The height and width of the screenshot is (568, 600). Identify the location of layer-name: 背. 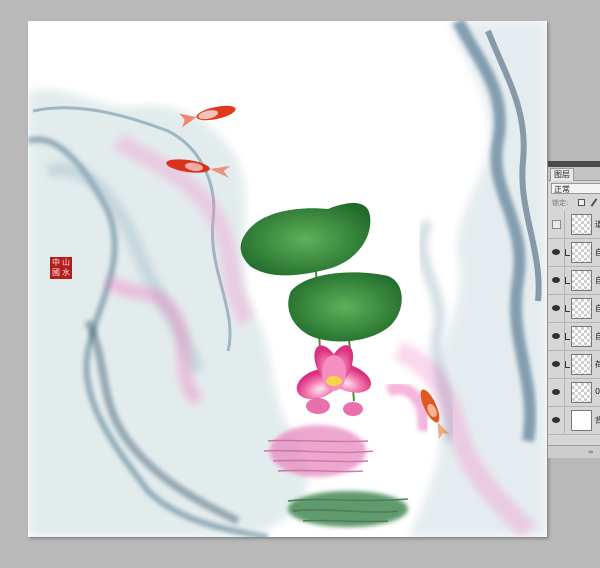
(597, 420).